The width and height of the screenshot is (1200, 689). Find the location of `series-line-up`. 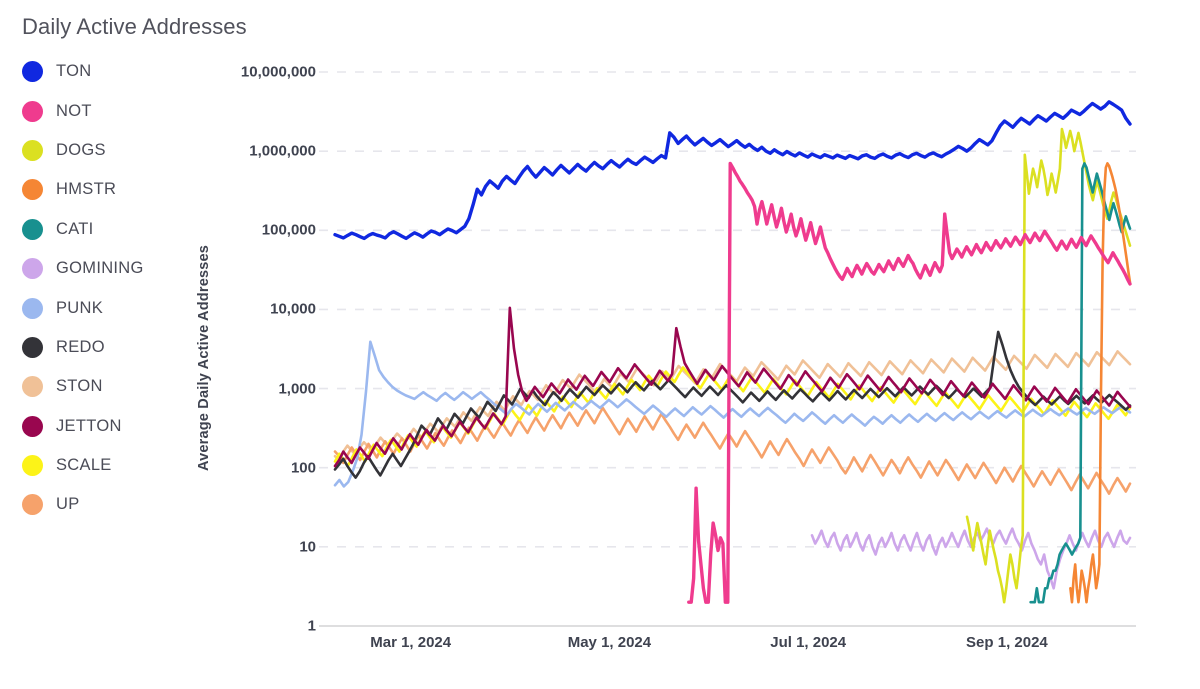

series-line-up is located at coordinates (732, 450).